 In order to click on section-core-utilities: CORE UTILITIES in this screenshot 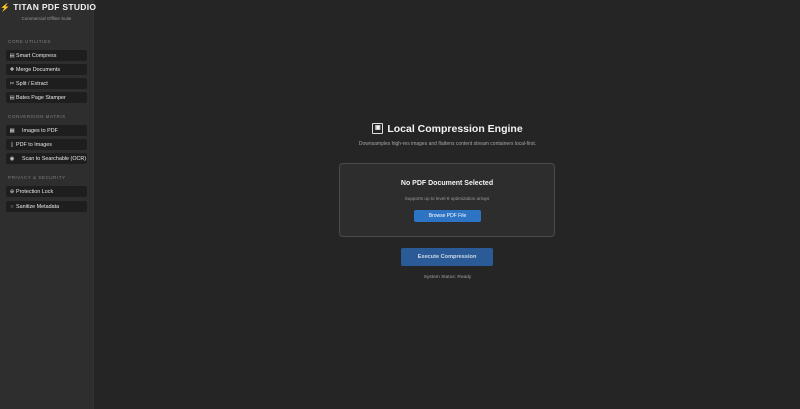, I will do `click(29, 41)`.